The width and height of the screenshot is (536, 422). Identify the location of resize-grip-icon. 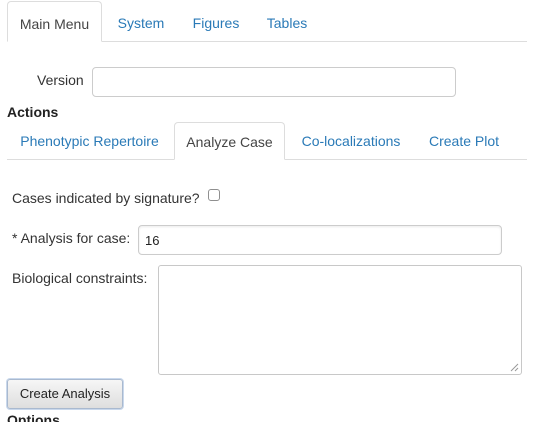
(514, 367).